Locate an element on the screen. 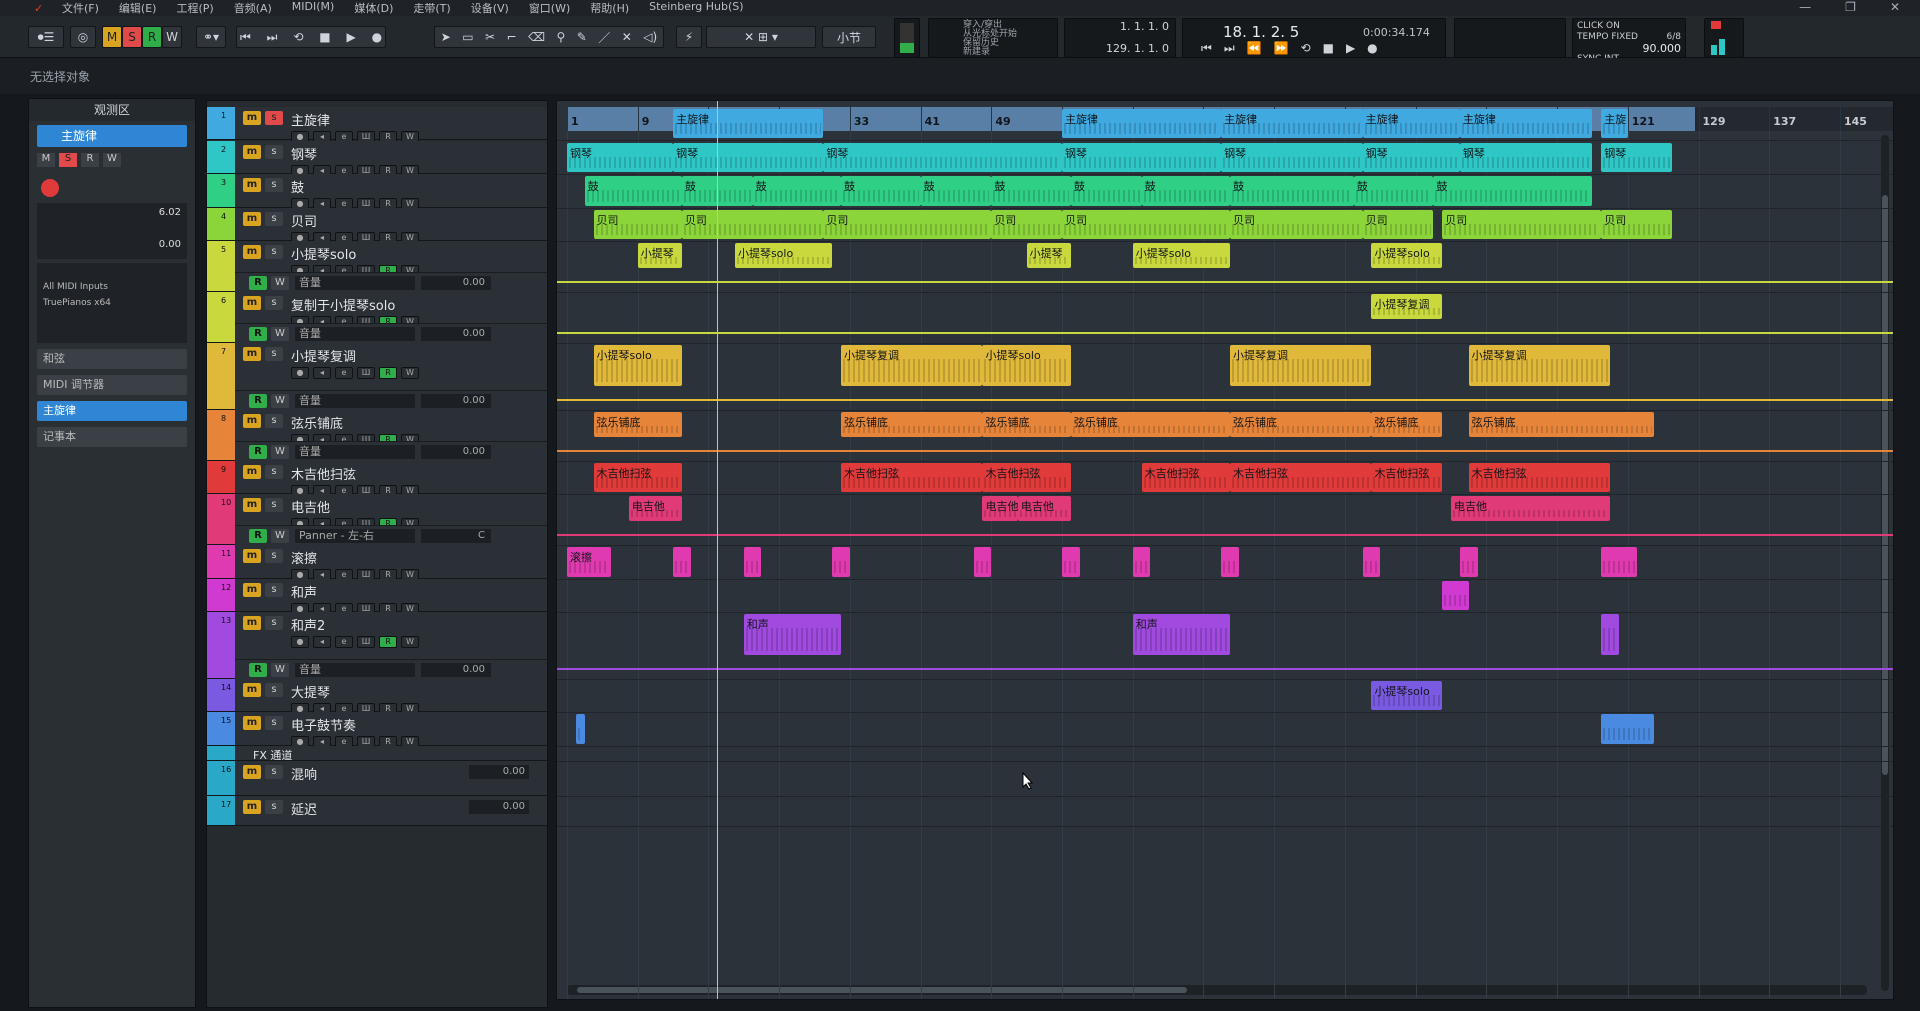 The height and width of the screenshot is (1011, 1920). track-name: 和声 is located at coordinates (304, 591).